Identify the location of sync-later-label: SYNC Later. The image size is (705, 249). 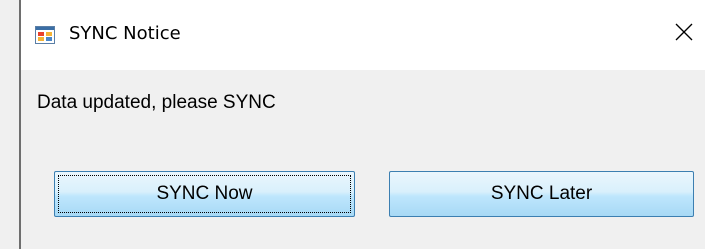
(541, 193).